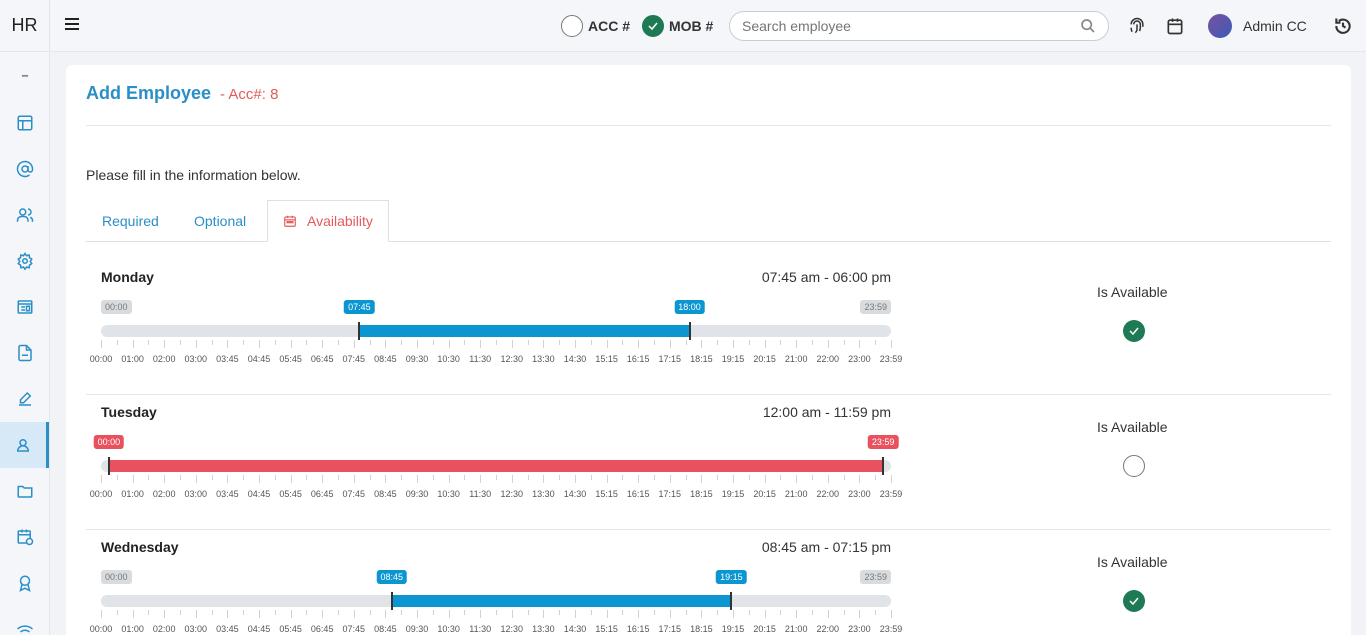 This screenshot has width=1366, height=635. I want to click on scale-label: 09:30, so click(417, 494).